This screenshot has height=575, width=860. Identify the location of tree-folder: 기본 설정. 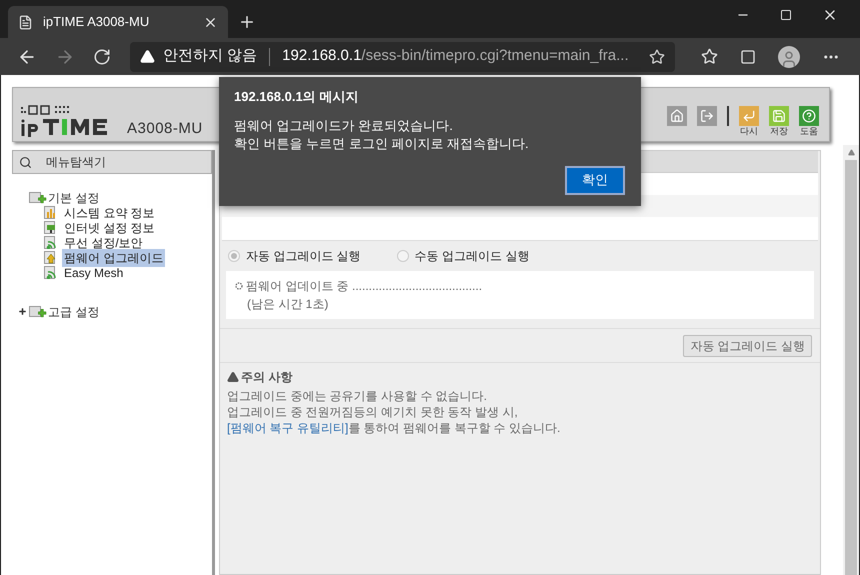
(74, 197).